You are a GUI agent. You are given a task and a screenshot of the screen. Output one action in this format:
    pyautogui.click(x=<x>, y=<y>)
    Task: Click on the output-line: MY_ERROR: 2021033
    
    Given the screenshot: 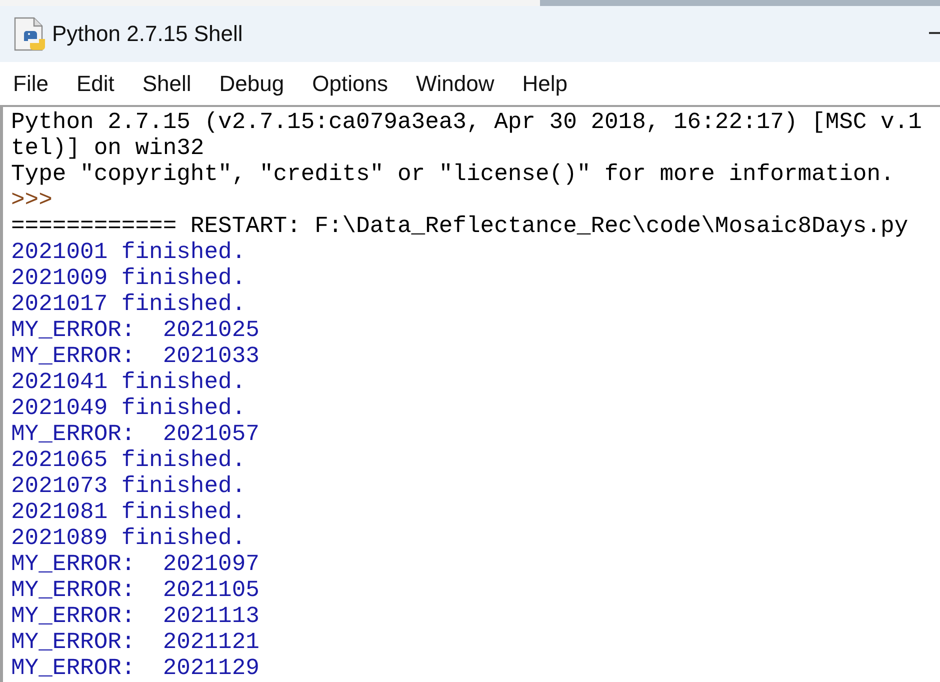 What is the action you would take?
    pyautogui.click(x=135, y=356)
    